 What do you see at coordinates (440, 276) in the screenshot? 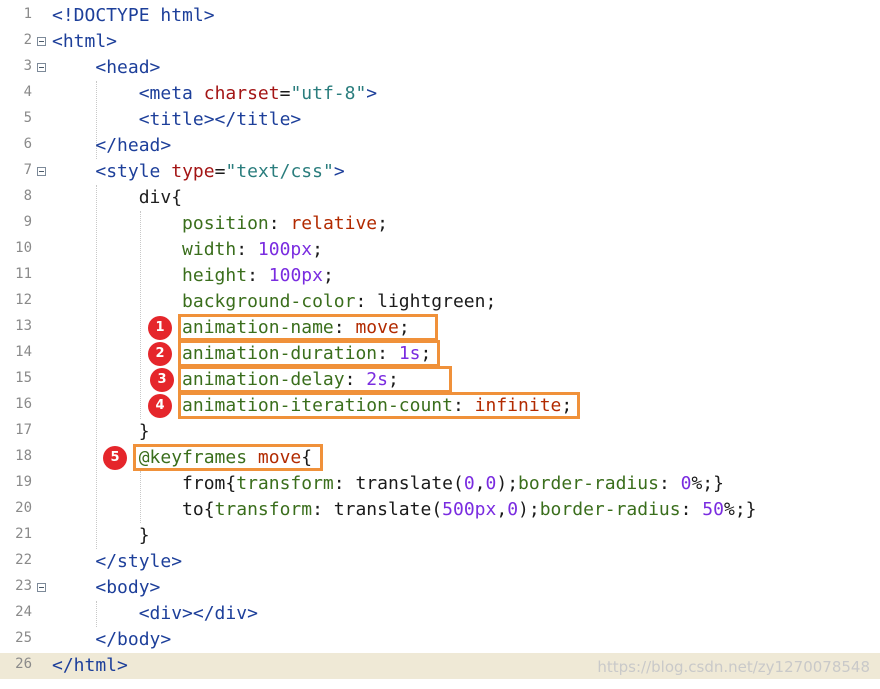
I see `code-line: 11 height: 100px;` at bounding box center [440, 276].